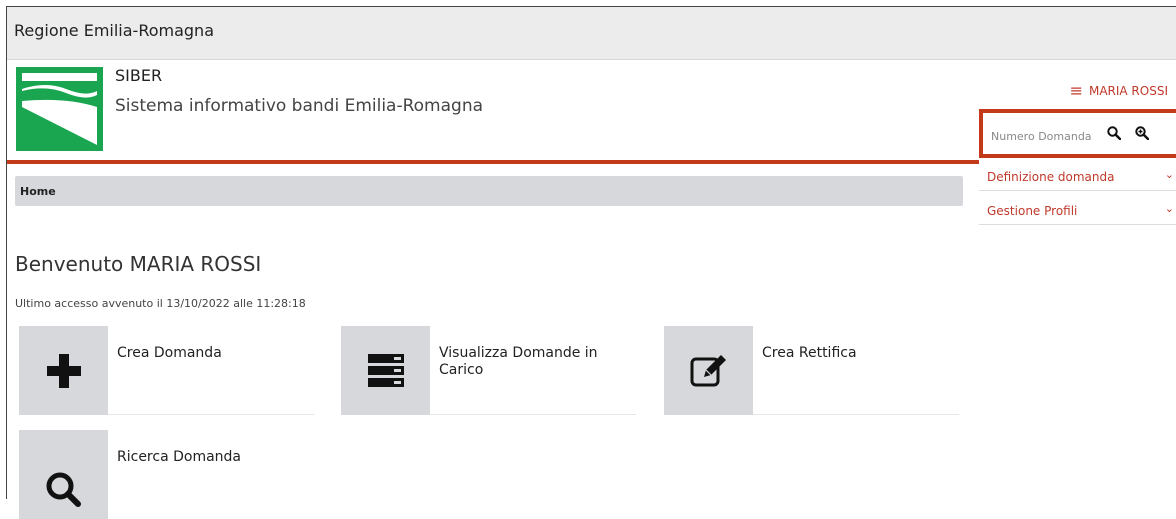 This screenshot has width=1176, height=519. What do you see at coordinates (708, 370) in the screenshot?
I see `edit-icon` at bounding box center [708, 370].